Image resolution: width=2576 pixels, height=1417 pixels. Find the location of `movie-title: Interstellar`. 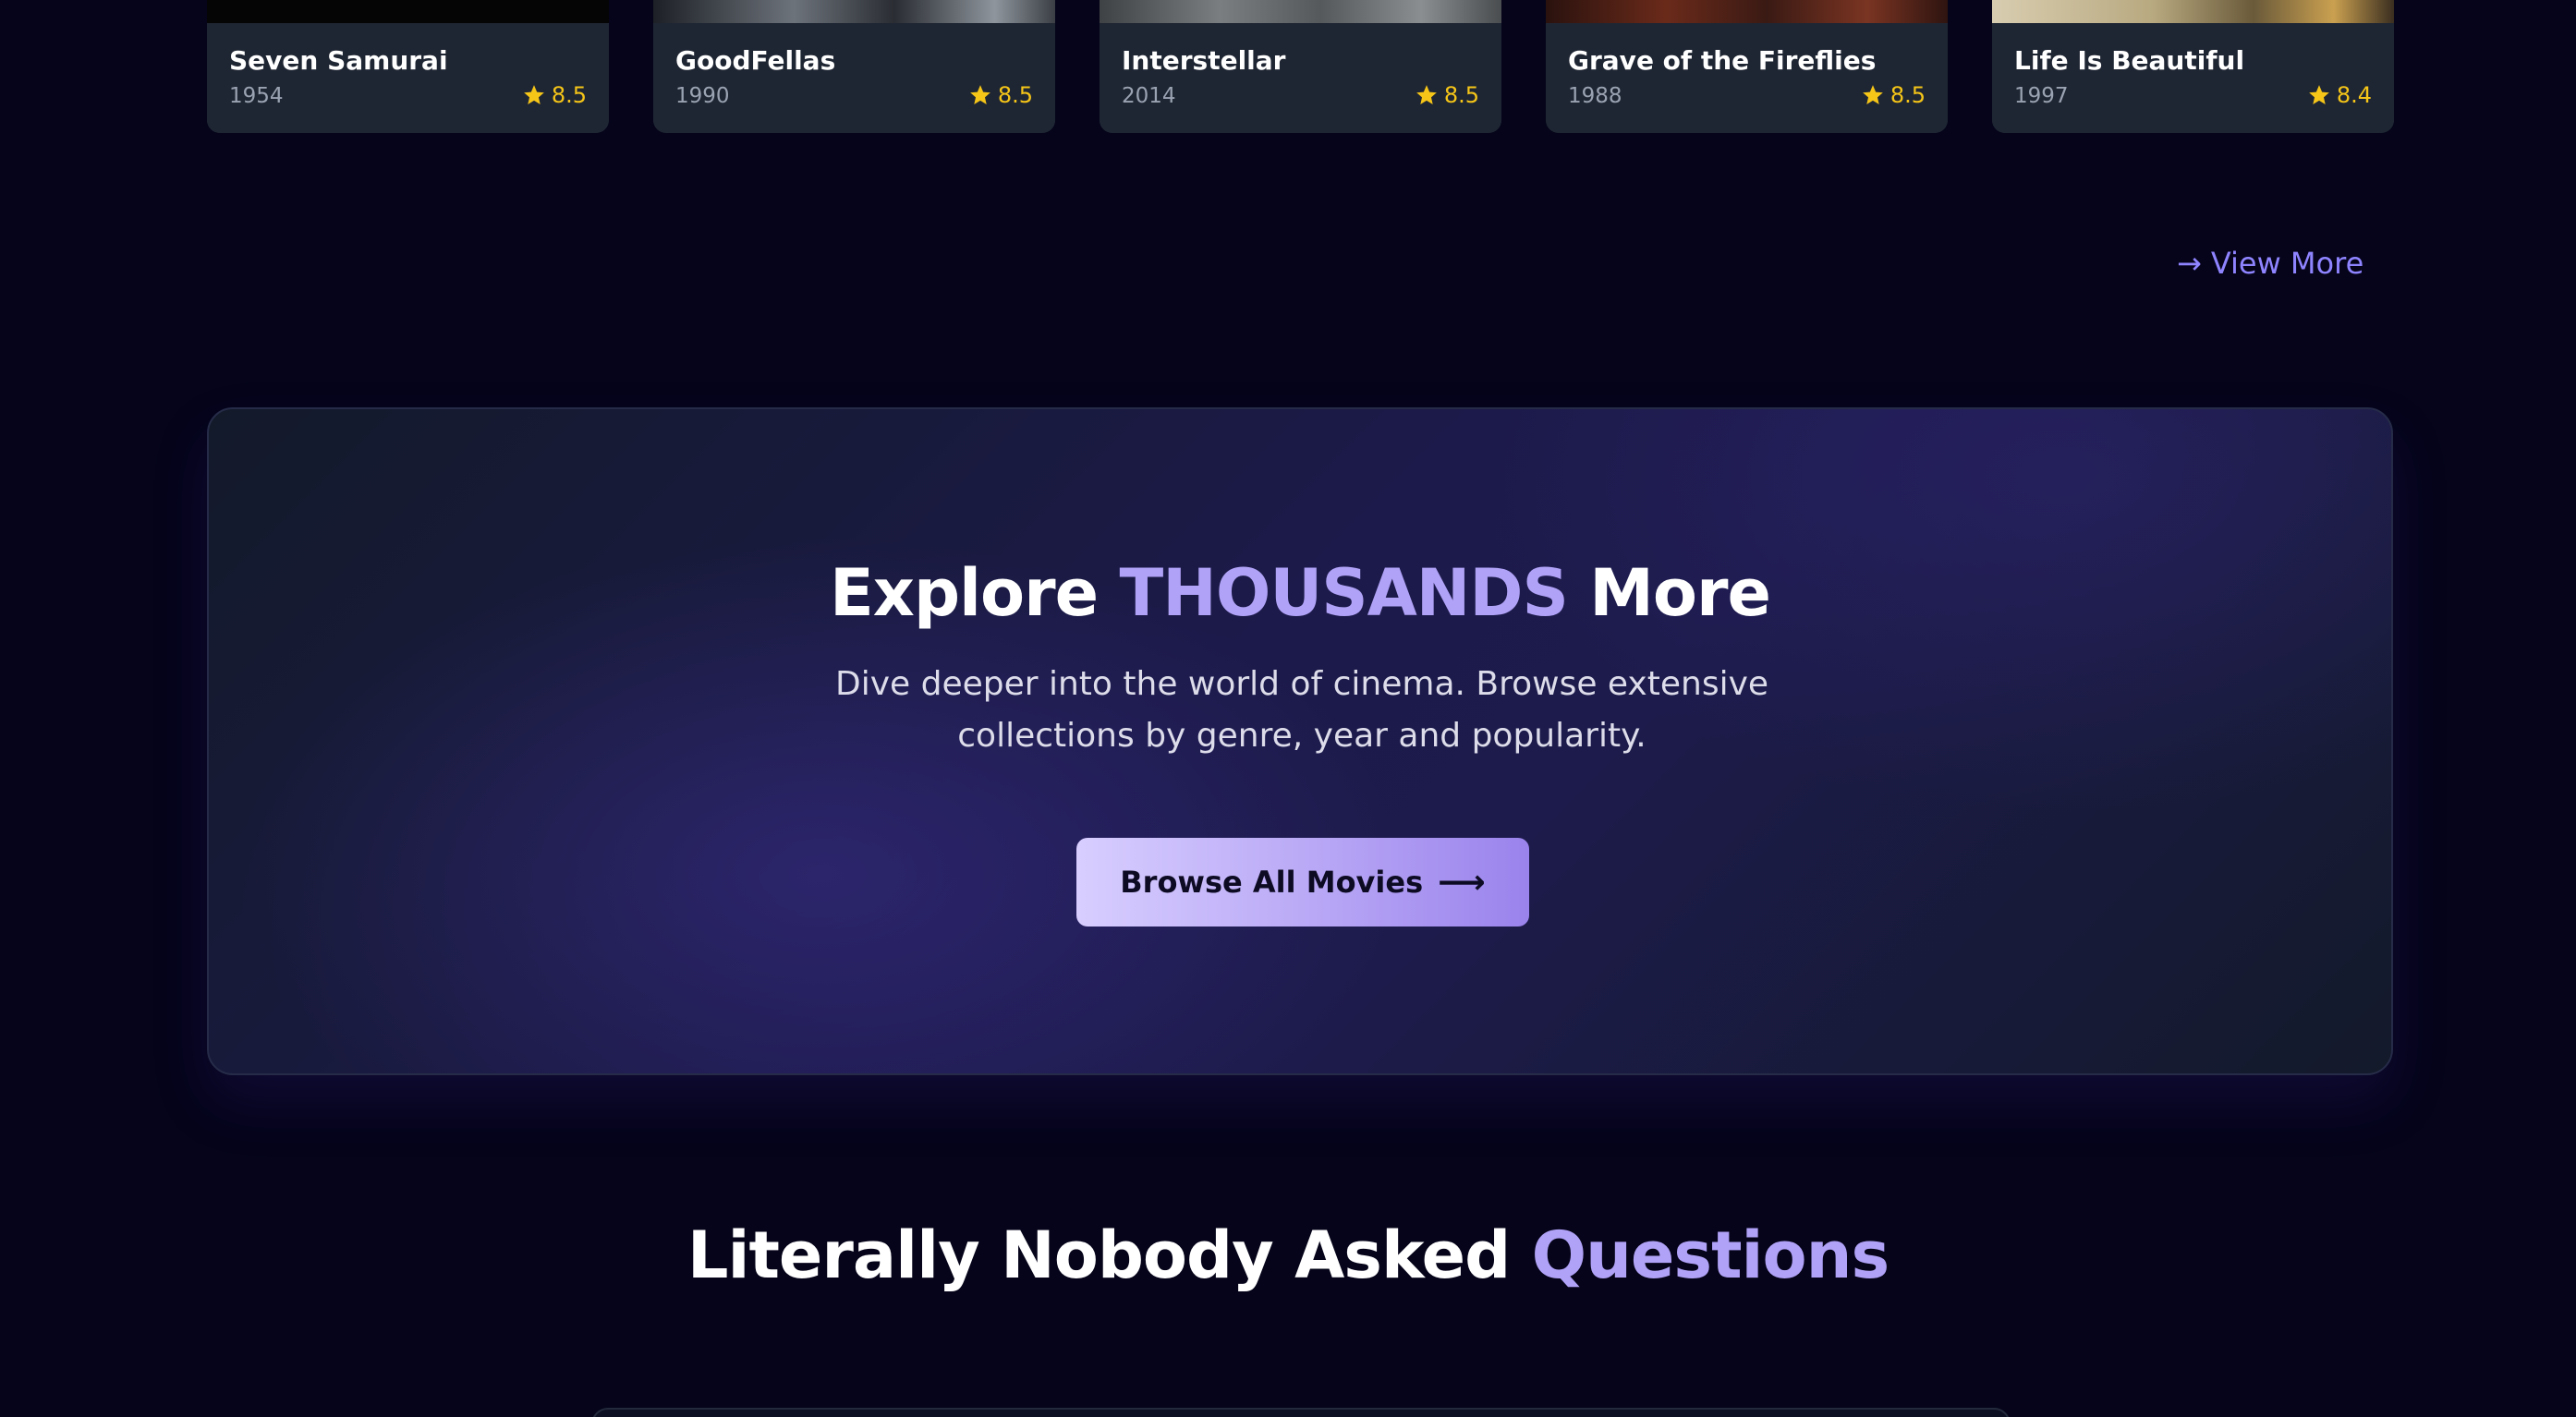

movie-title: Interstellar is located at coordinates (1203, 60).